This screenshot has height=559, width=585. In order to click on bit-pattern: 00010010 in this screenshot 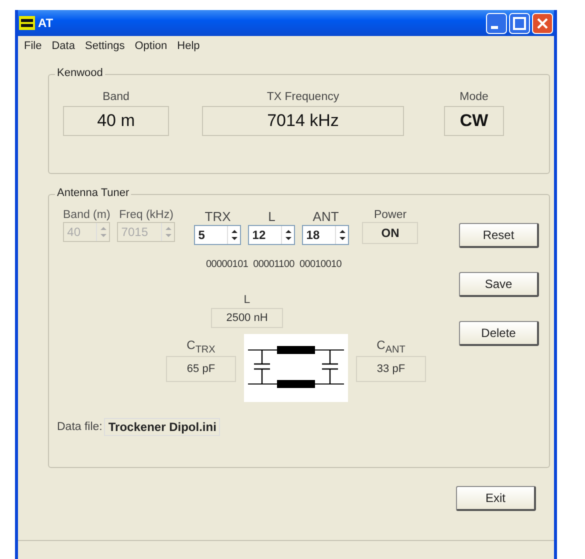, I will do `click(320, 264)`.